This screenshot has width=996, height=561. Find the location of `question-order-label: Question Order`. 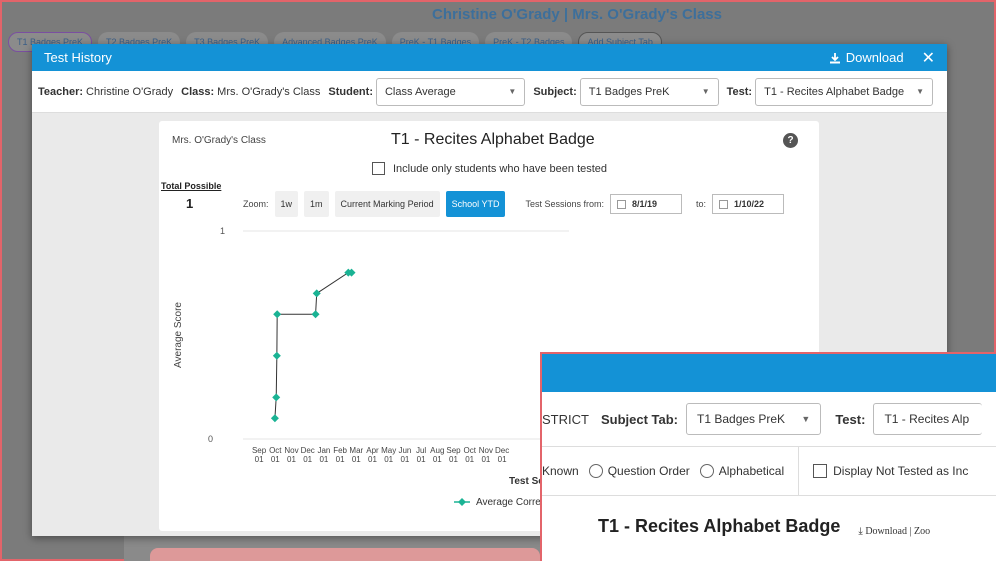

question-order-label: Question Order is located at coordinates (648, 471).